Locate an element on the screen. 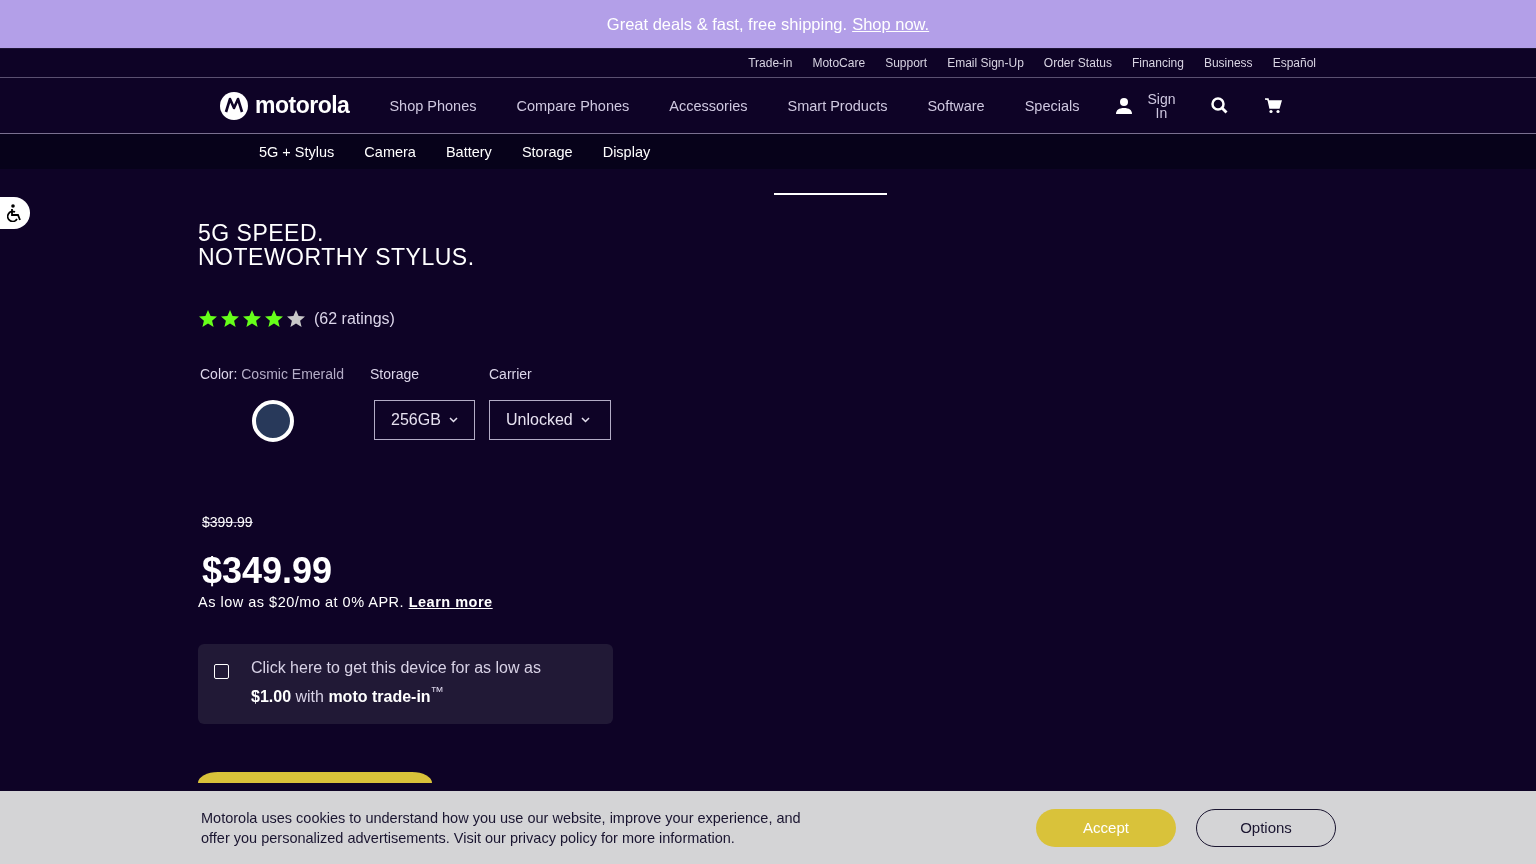 The image size is (1536, 864). utility-link: Business is located at coordinates (1228, 63).